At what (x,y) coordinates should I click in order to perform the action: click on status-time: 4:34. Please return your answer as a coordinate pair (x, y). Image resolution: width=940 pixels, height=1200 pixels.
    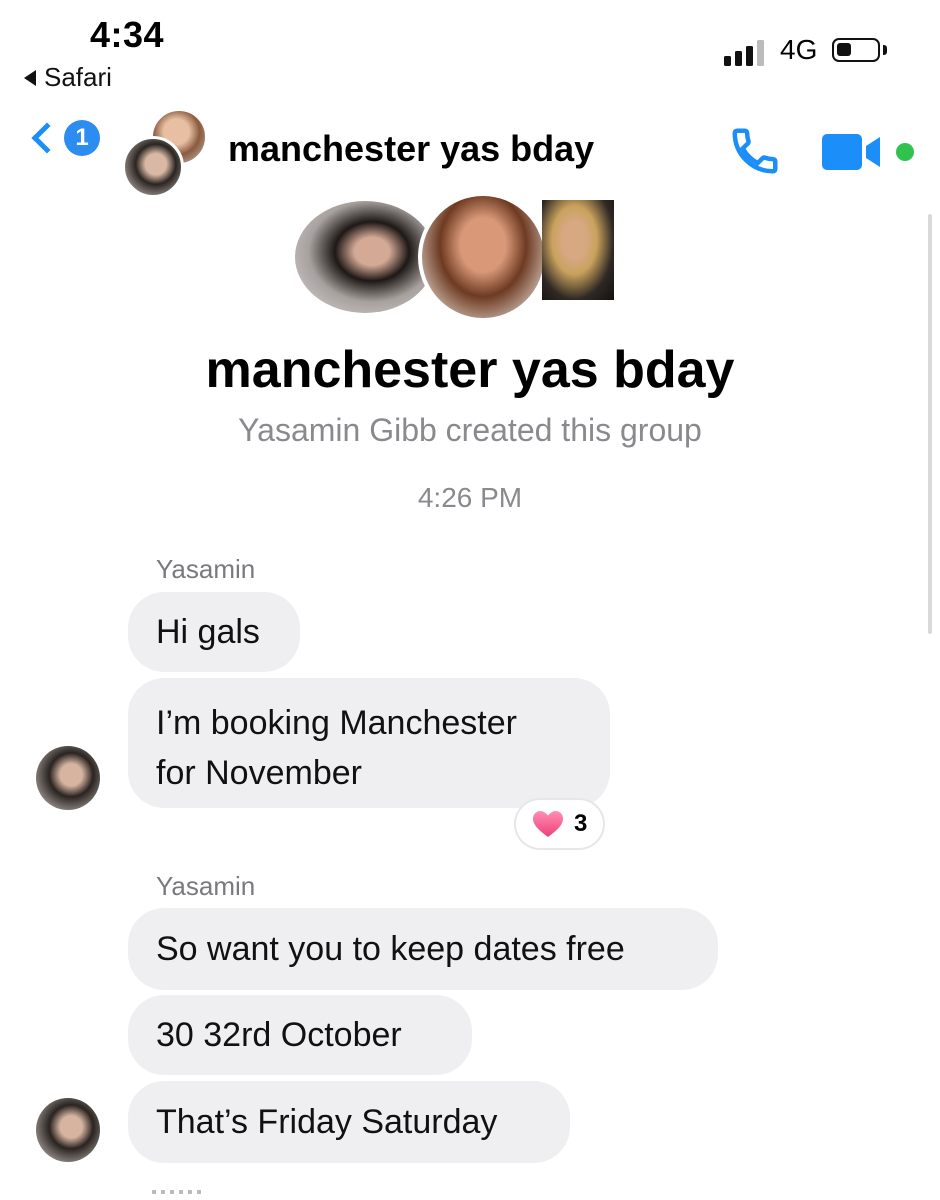
    Looking at the image, I should click on (127, 34).